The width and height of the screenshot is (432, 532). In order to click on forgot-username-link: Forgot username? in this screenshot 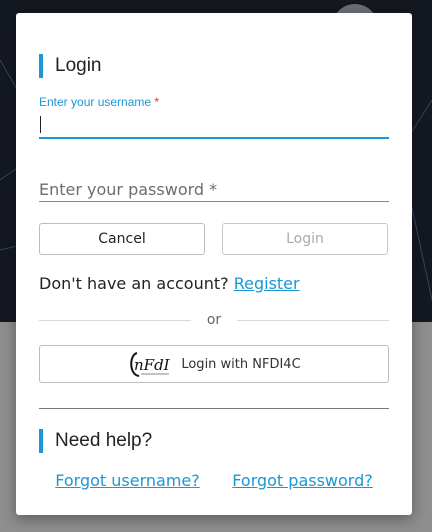, I will do `click(127, 480)`.